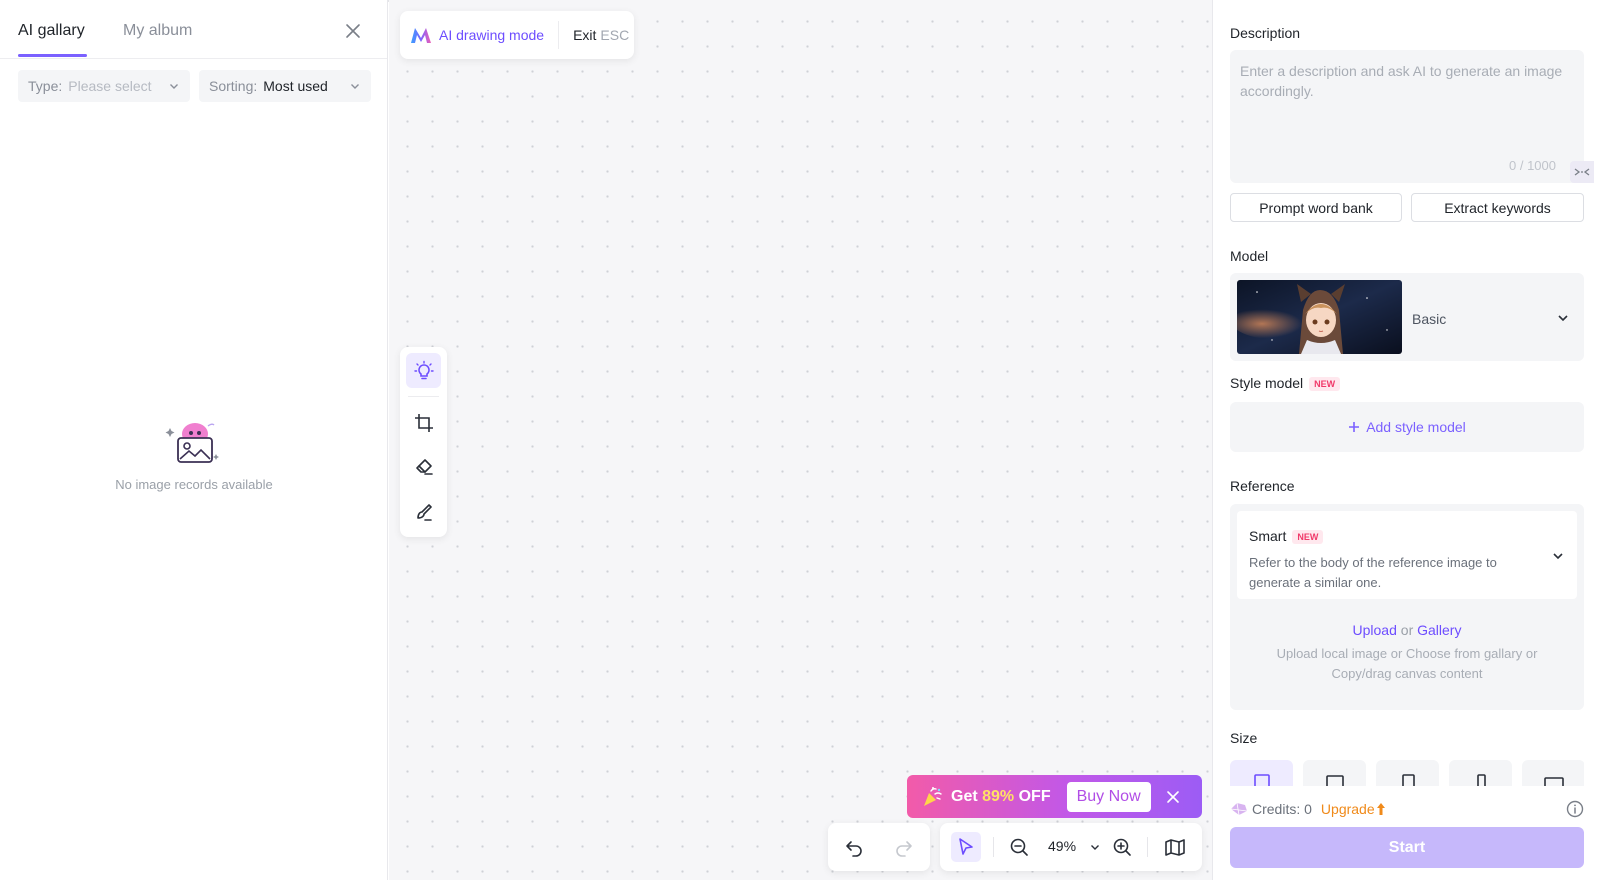 This screenshot has height=880, width=1600. What do you see at coordinates (1575, 809) in the screenshot?
I see `info-icon` at bounding box center [1575, 809].